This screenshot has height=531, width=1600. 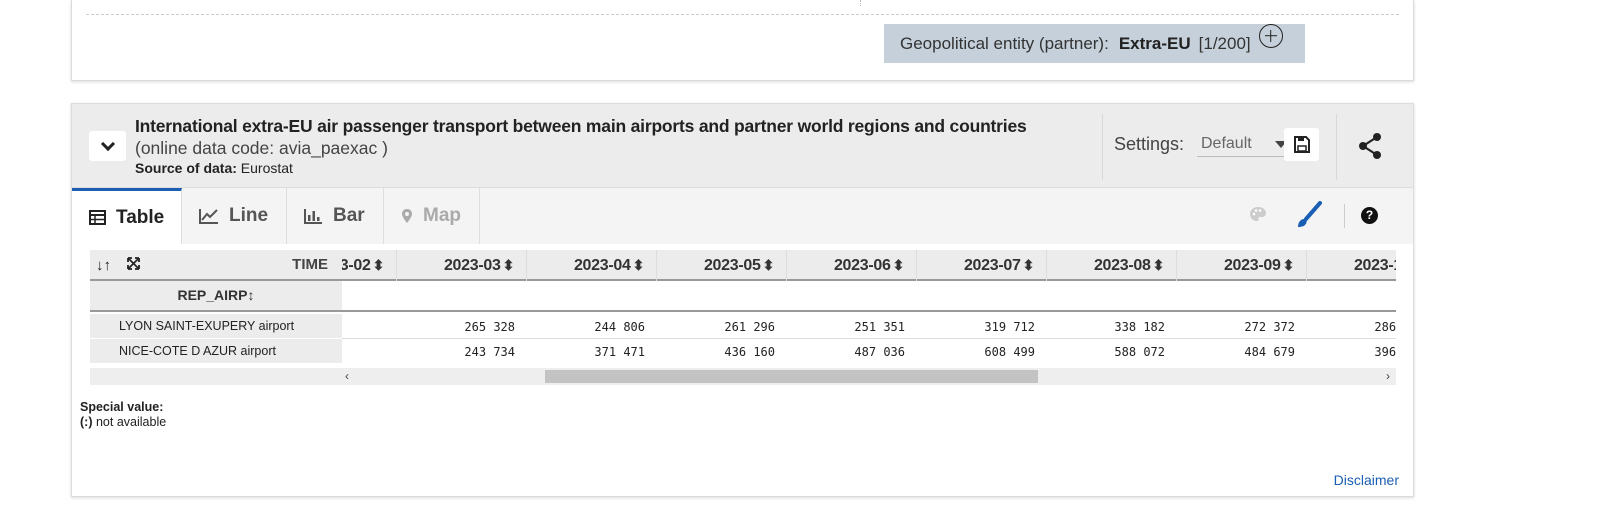 I want to click on tab-table: Table, so click(x=127, y=216).